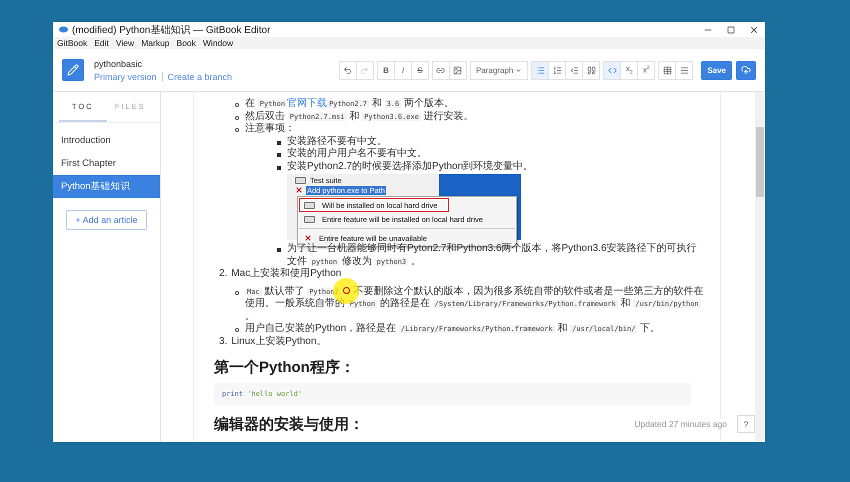 The height and width of the screenshot is (482, 850). What do you see at coordinates (308, 238) in the screenshot?
I see `cross-icon` at bounding box center [308, 238].